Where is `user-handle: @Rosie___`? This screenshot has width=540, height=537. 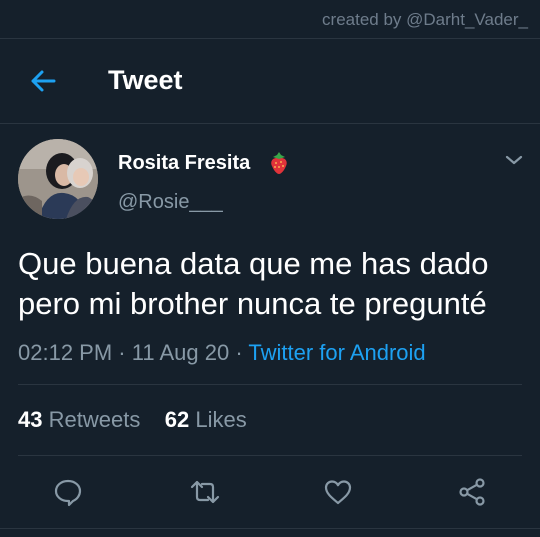 user-handle: @Rosie___ is located at coordinates (170, 202).